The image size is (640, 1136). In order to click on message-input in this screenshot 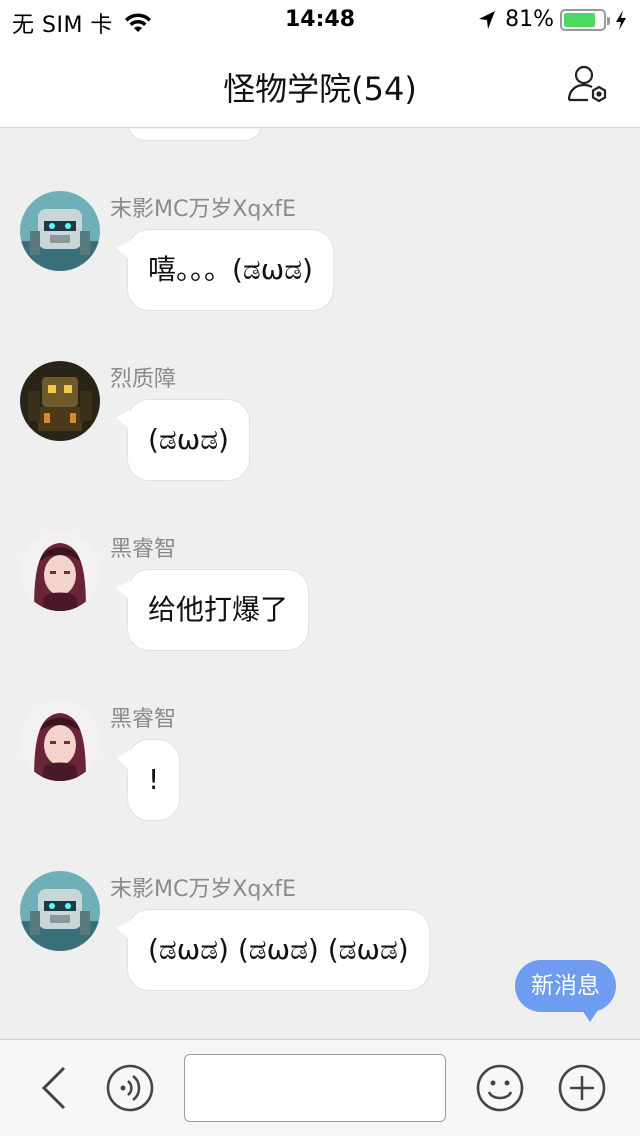, I will do `click(315, 1088)`.